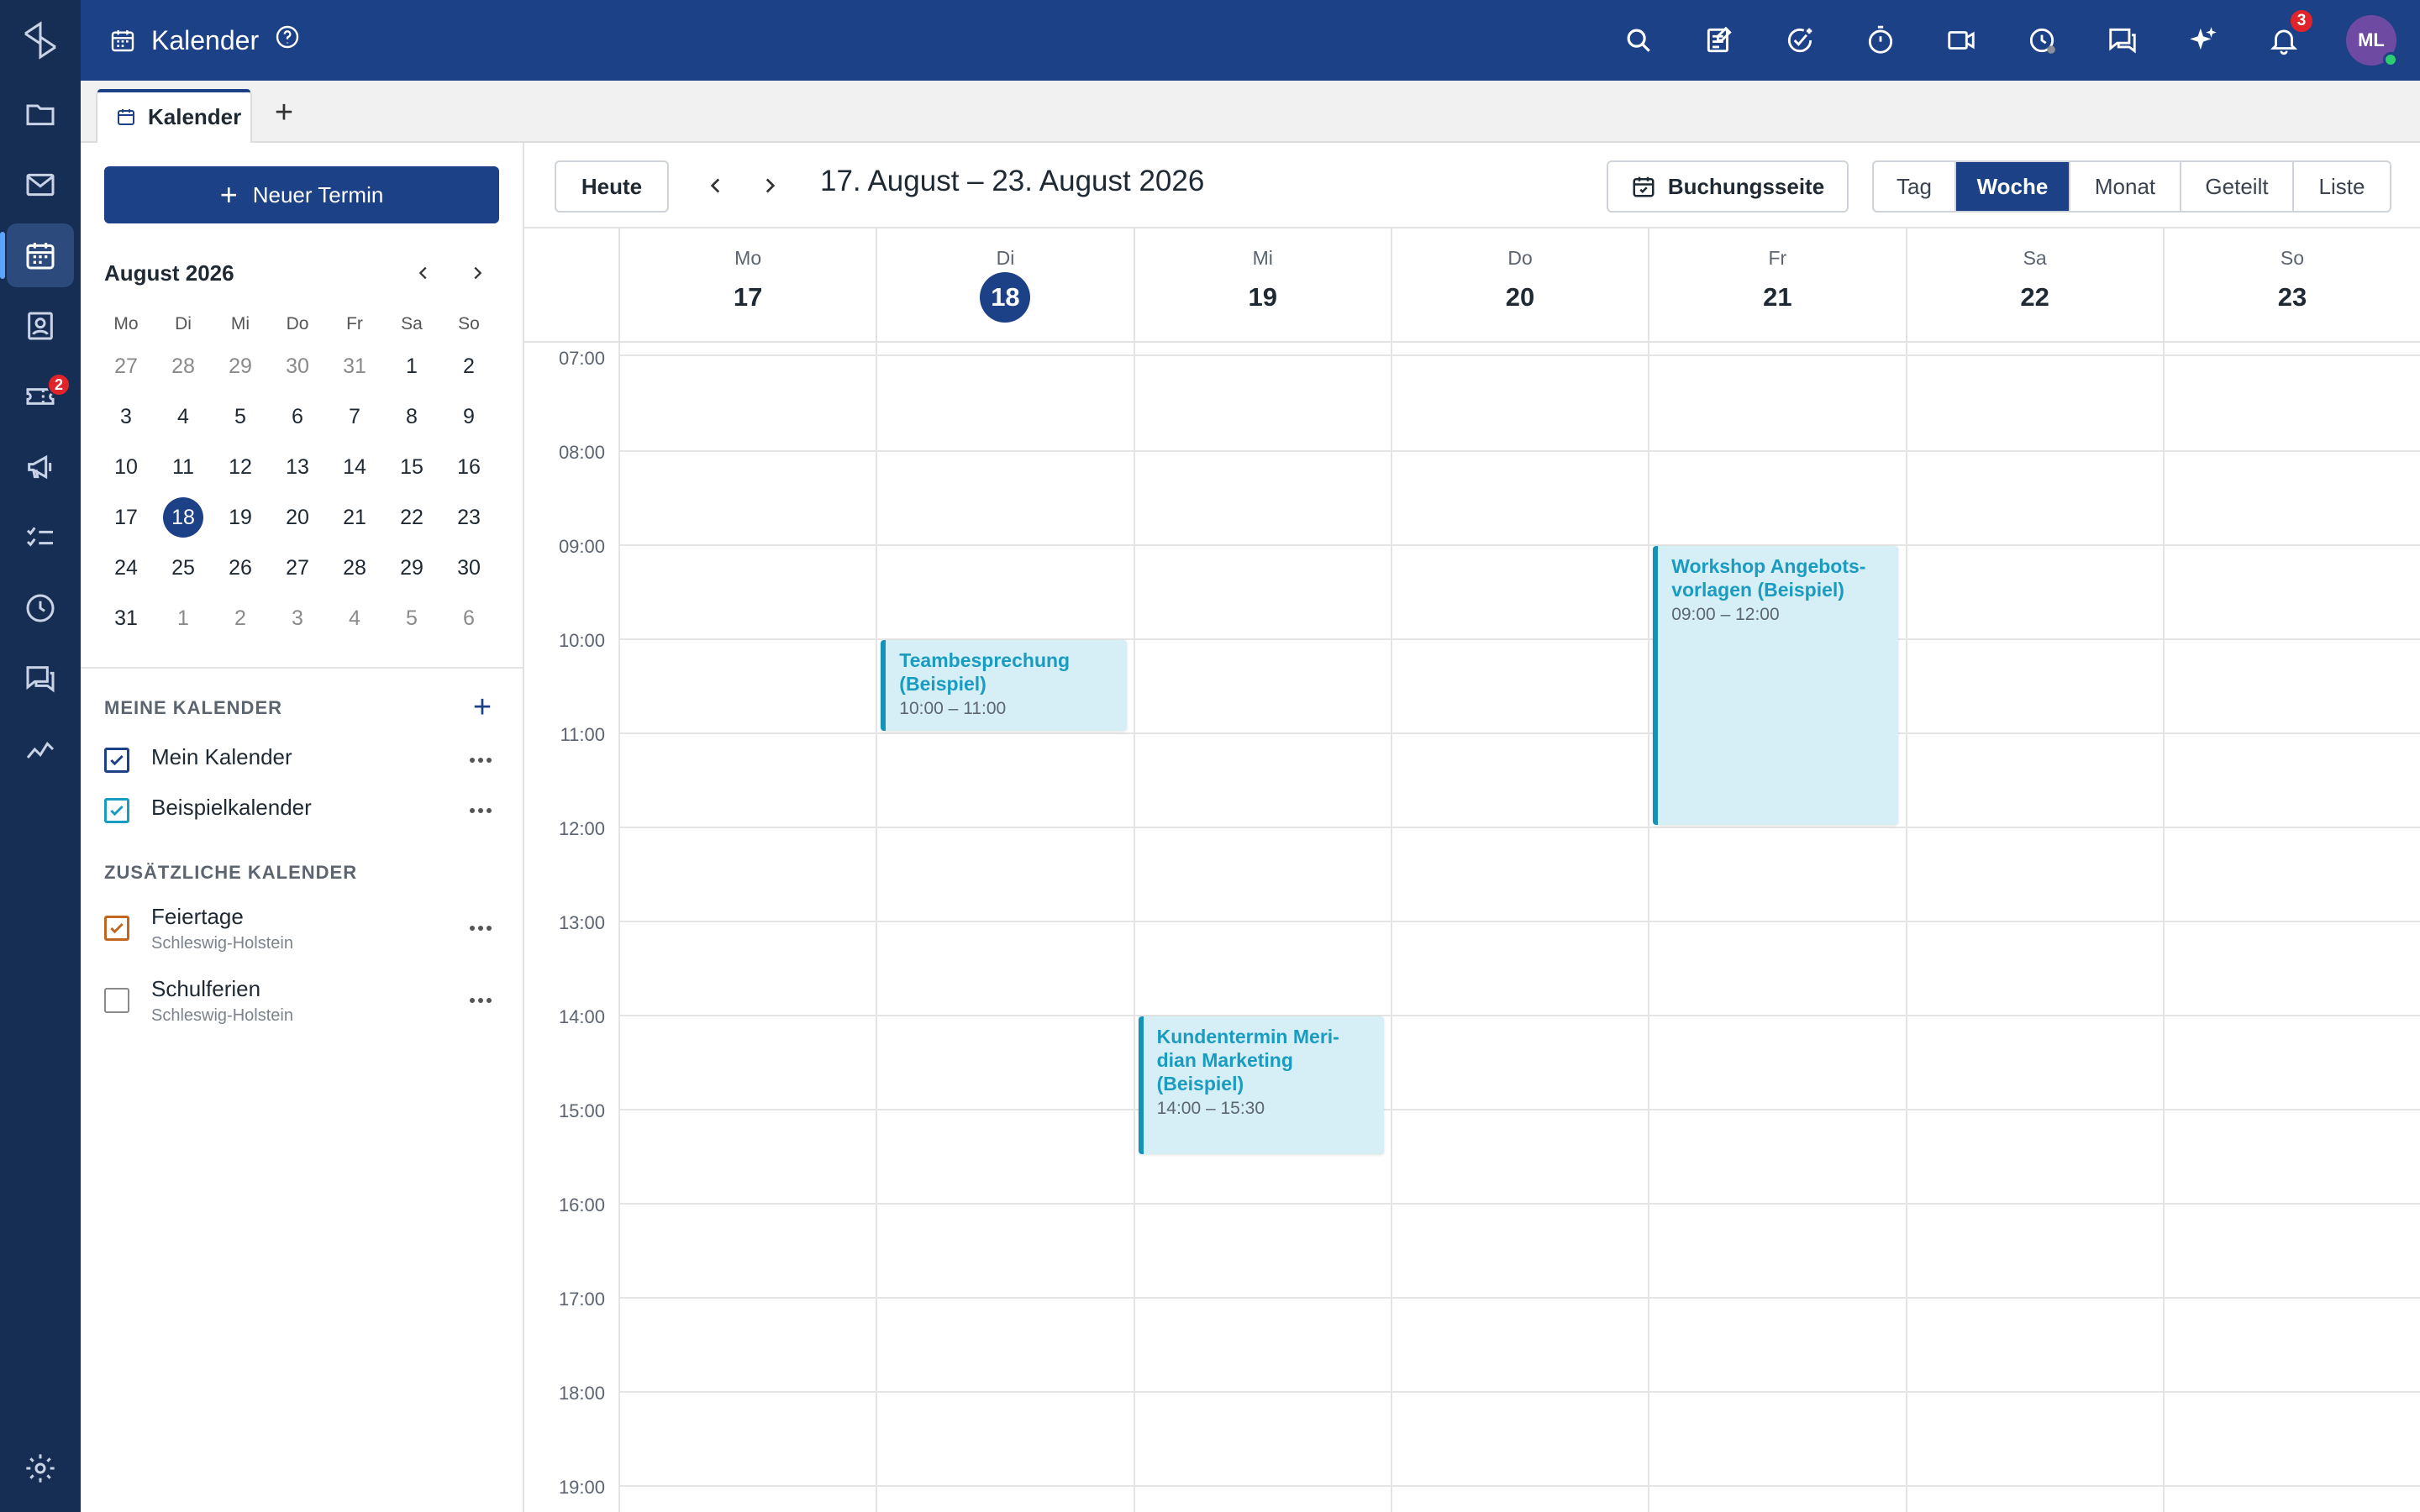 The width and height of the screenshot is (2420, 1512). What do you see at coordinates (1961, 40) in the screenshot?
I see `video-icon` at bounding box center [1961, 40].